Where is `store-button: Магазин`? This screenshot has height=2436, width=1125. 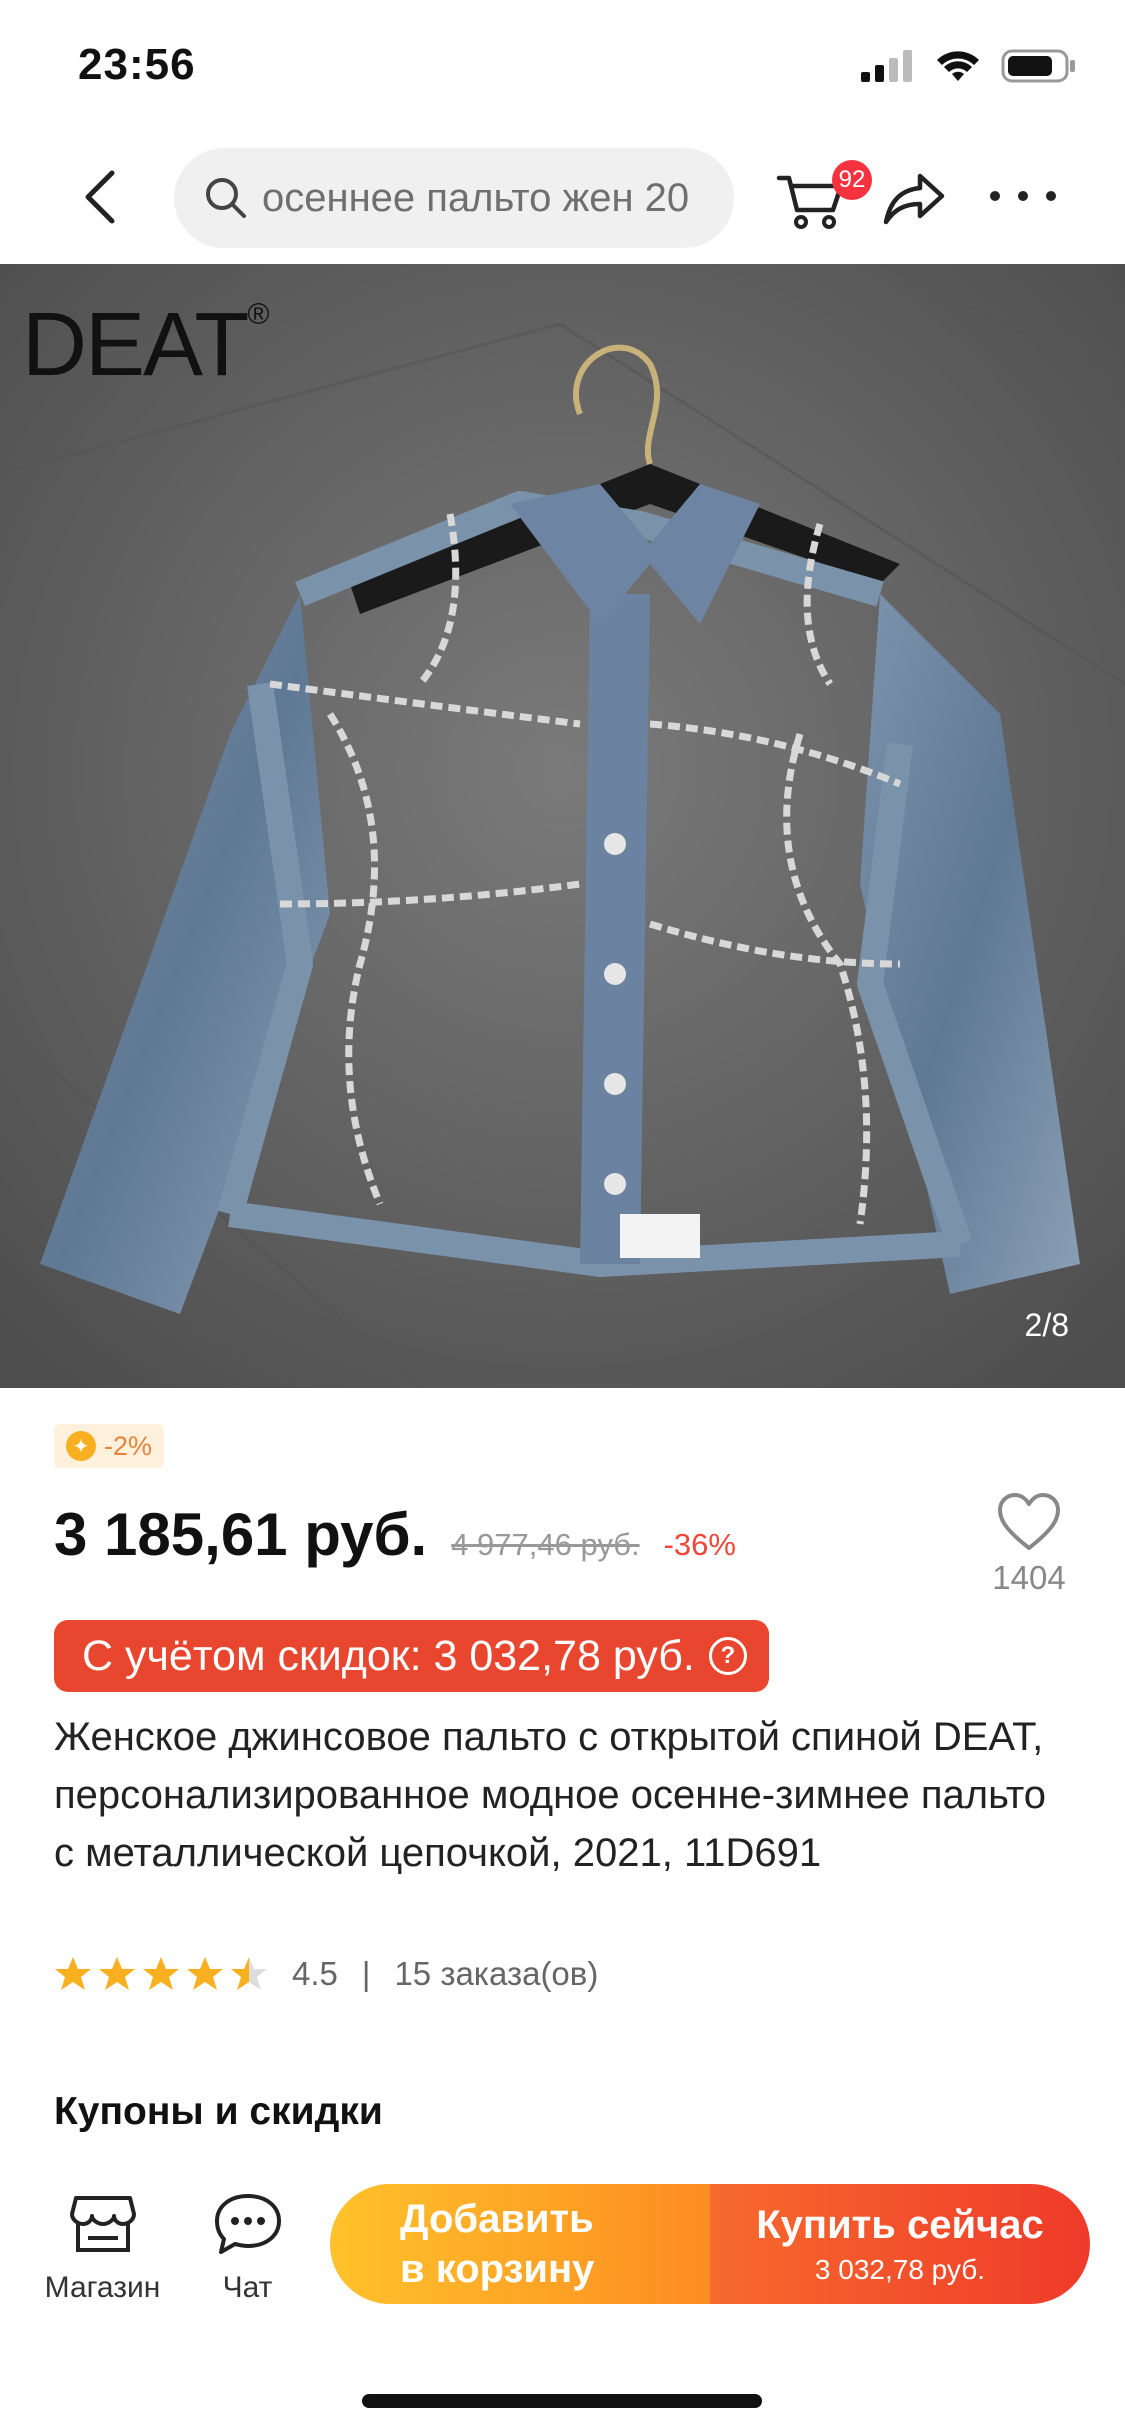
store-button: Магазин is located at coordinates (102, 2248).